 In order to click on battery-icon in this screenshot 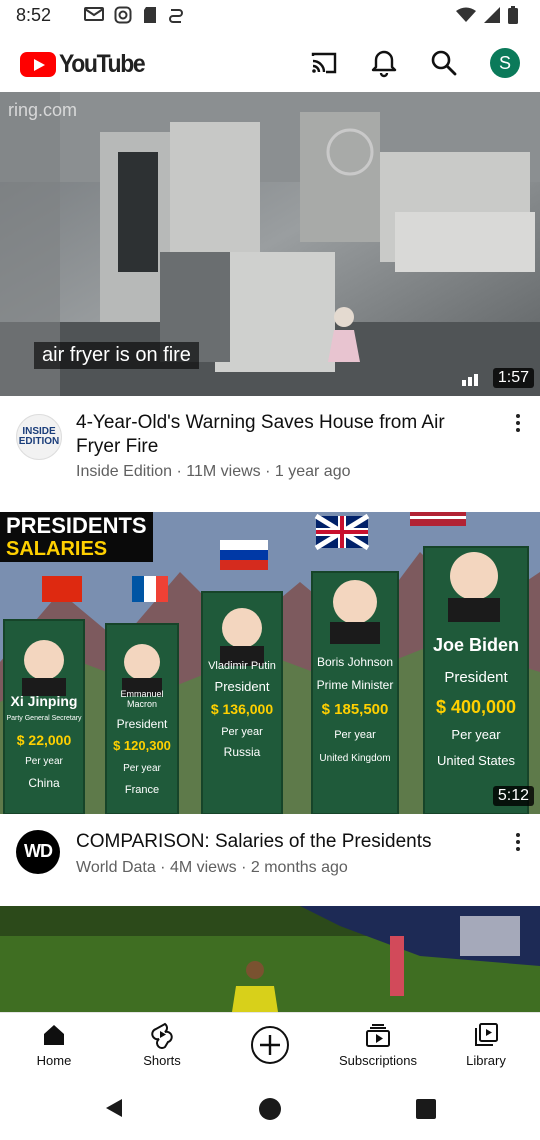, I will do `click(513, 15)`.